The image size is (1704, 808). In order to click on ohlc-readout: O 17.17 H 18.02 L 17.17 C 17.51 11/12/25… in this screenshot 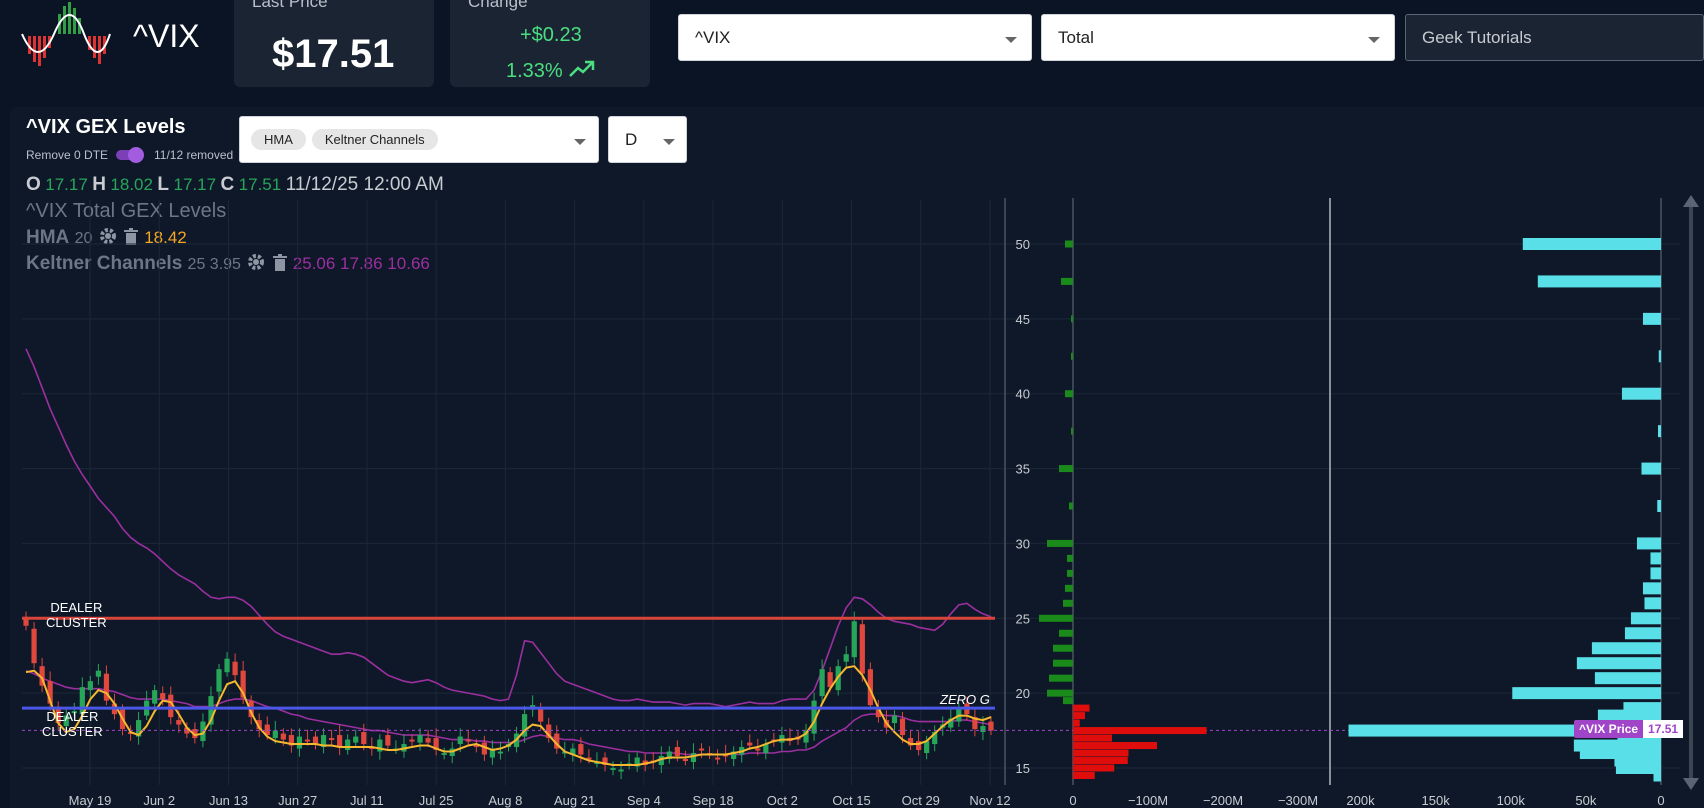, I will do `click(235, 185)`.